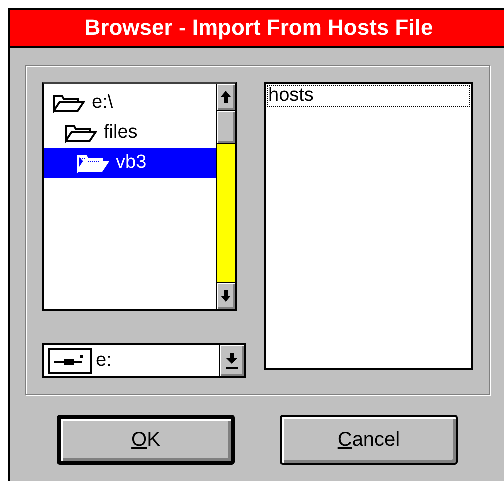 Image resolution: width=504 pixels, height=481 pixels. What do you see at coordinates (225, 196) in the screenshot?
I see `scrollbar` at bounding box center [225, 196].